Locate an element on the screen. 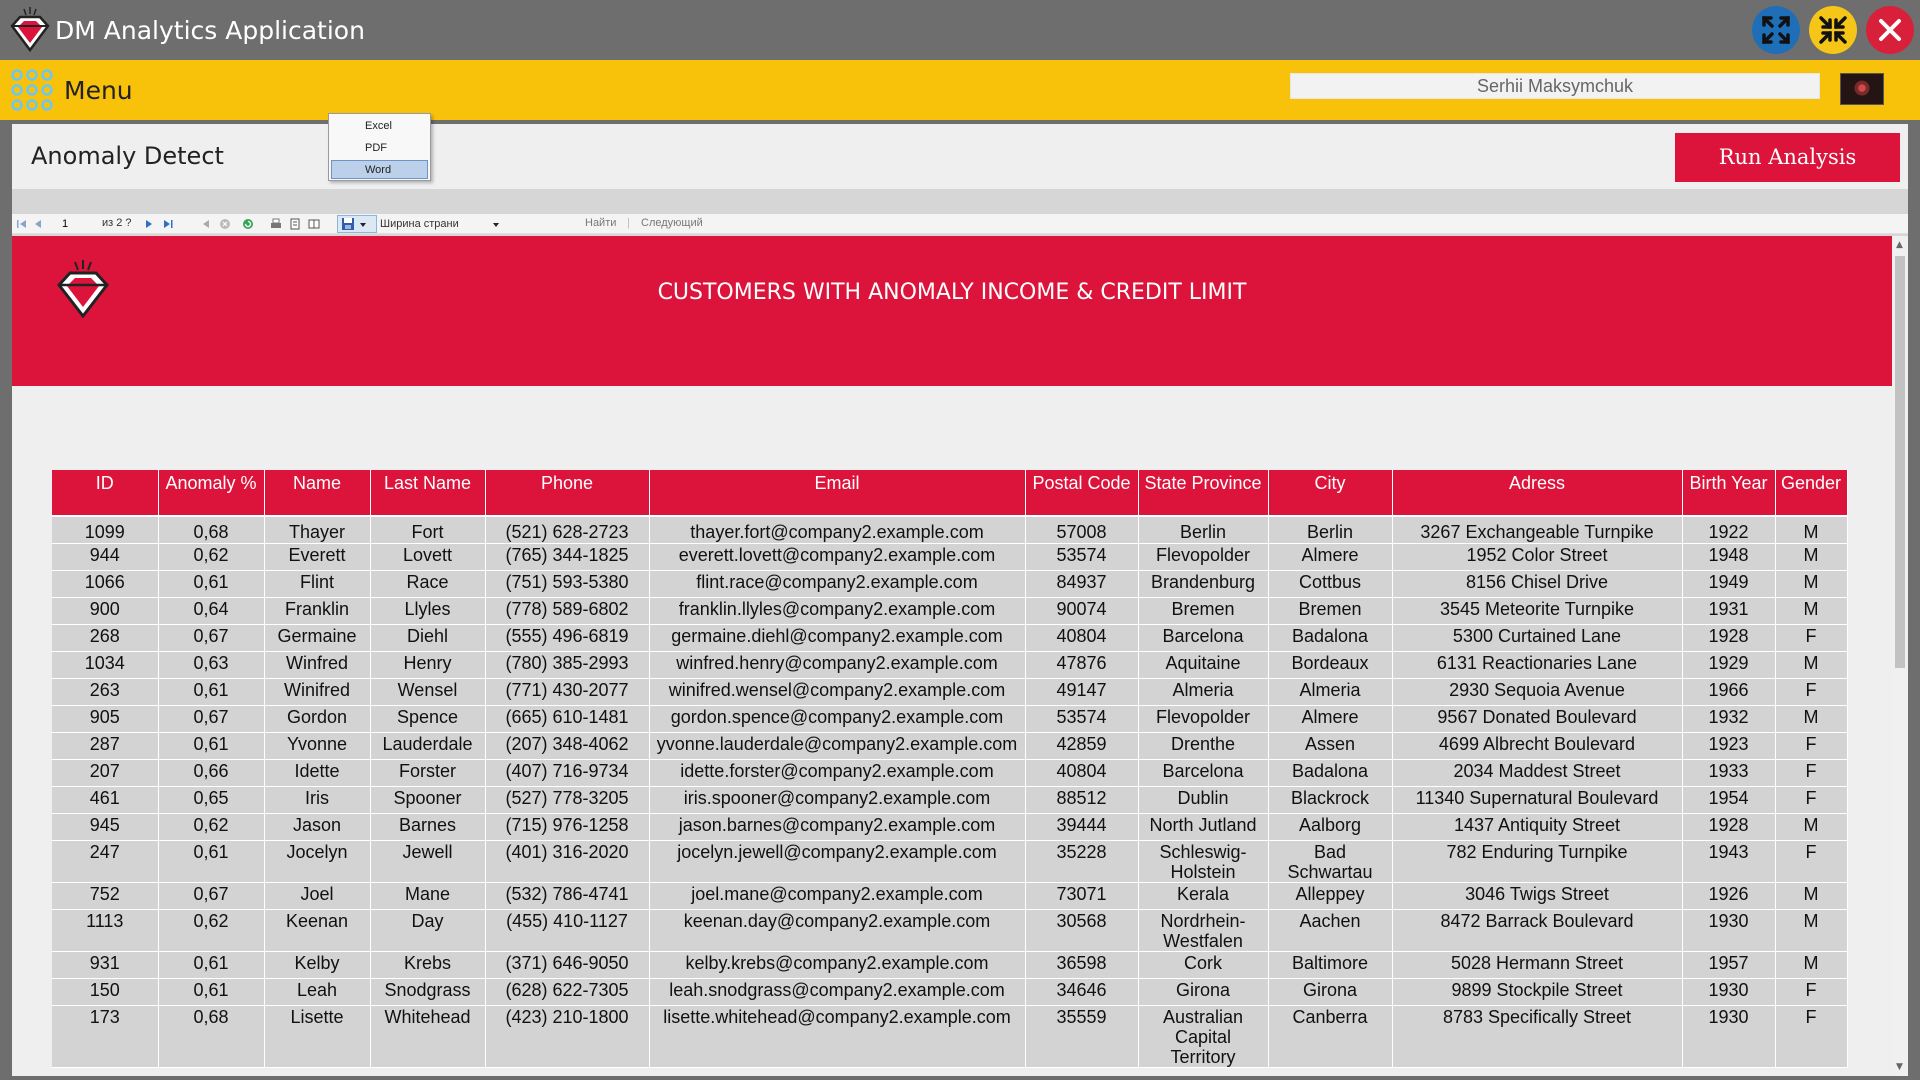 This screenshot has width=1920, height=1080. export-button is located at coordinates (357, 224).